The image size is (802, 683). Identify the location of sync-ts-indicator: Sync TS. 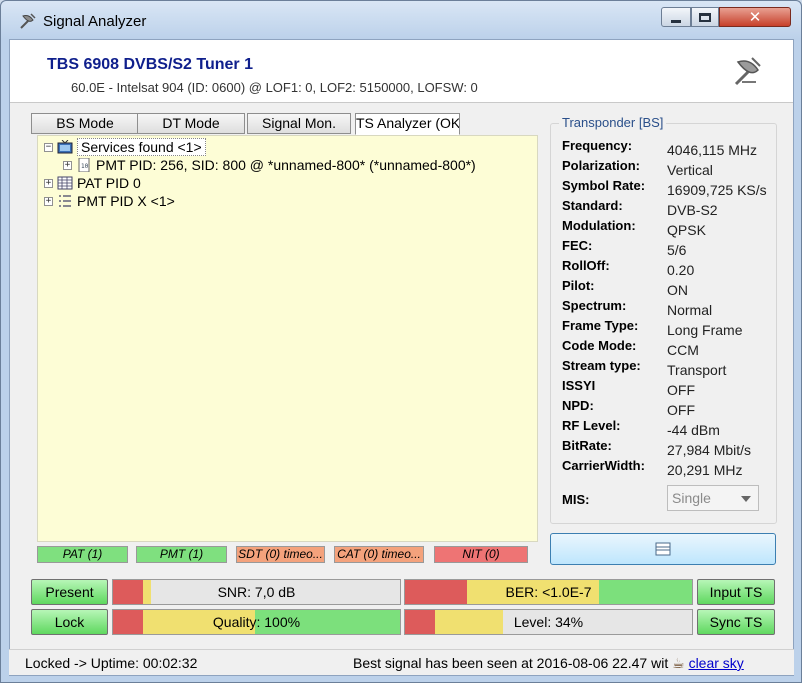
(736, 622).